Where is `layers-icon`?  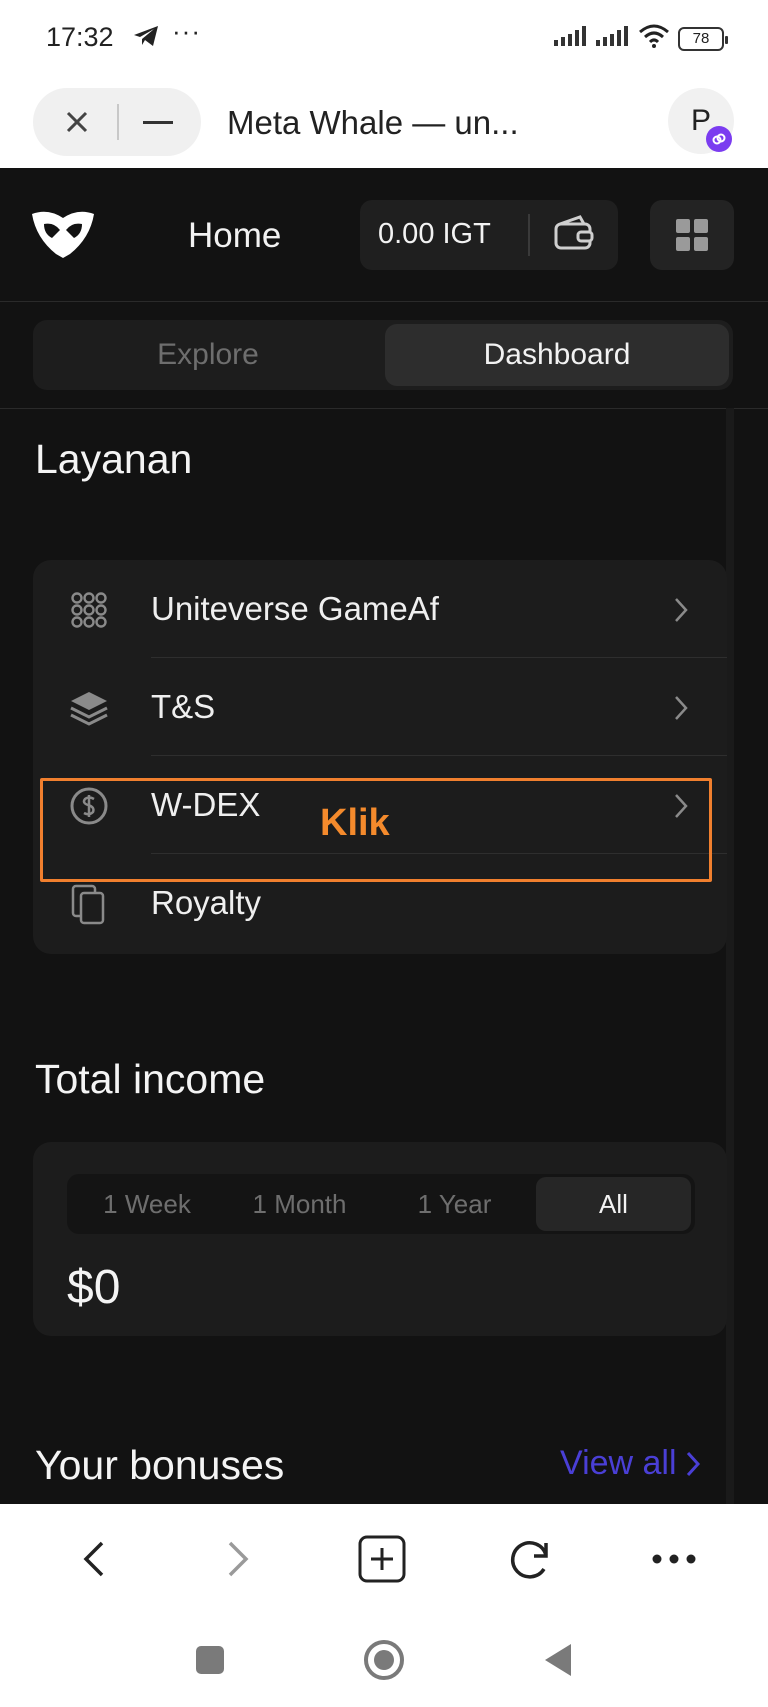
layers-icon is located at coordinates (89, 708).